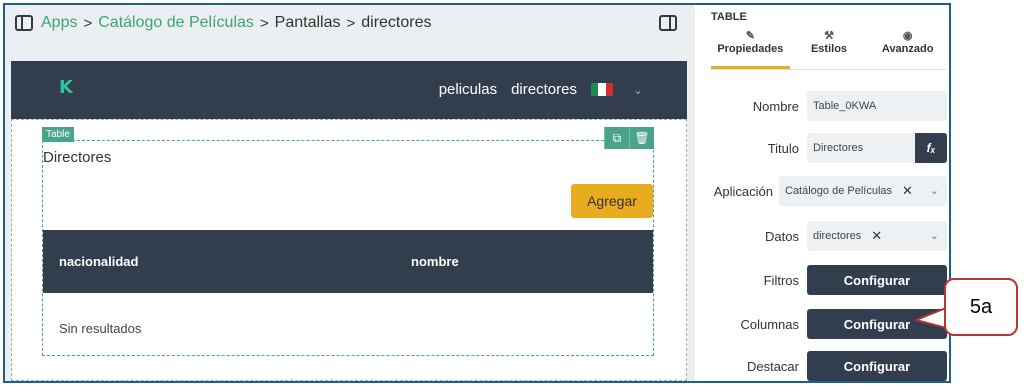 The width and height of the screenshot is (1024, 392). I want to click on callout-pointer, so click(930, 318).